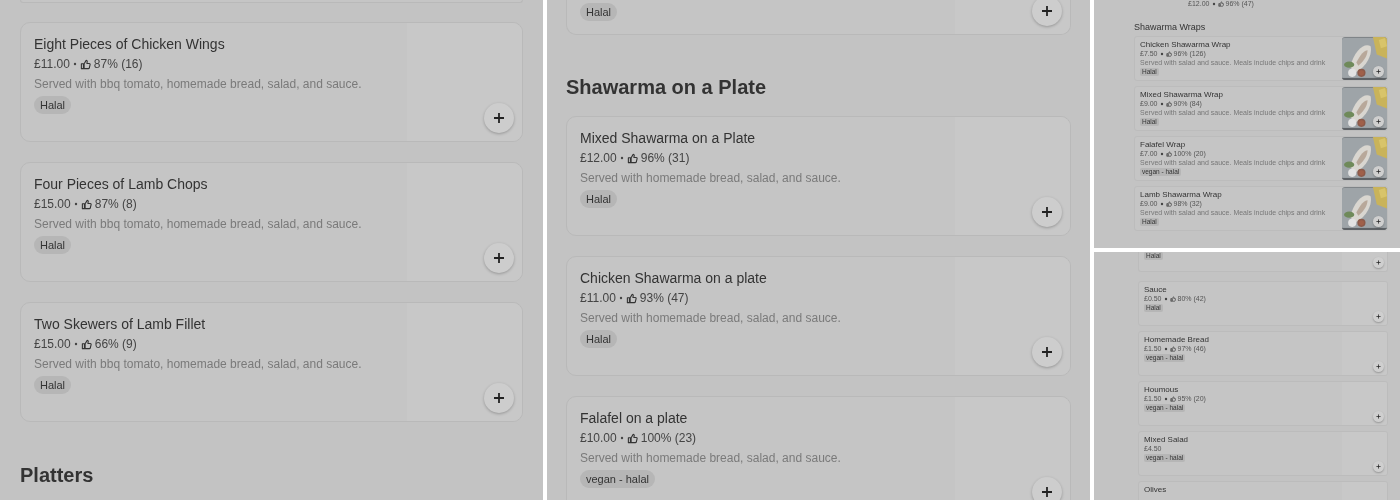 The width and height of the screenshot is (1400, 500). Describe the element at coordinates (120, 324) in the screenshot. I see `item-name: Two Skewers of Lamb Fillet` at that location.